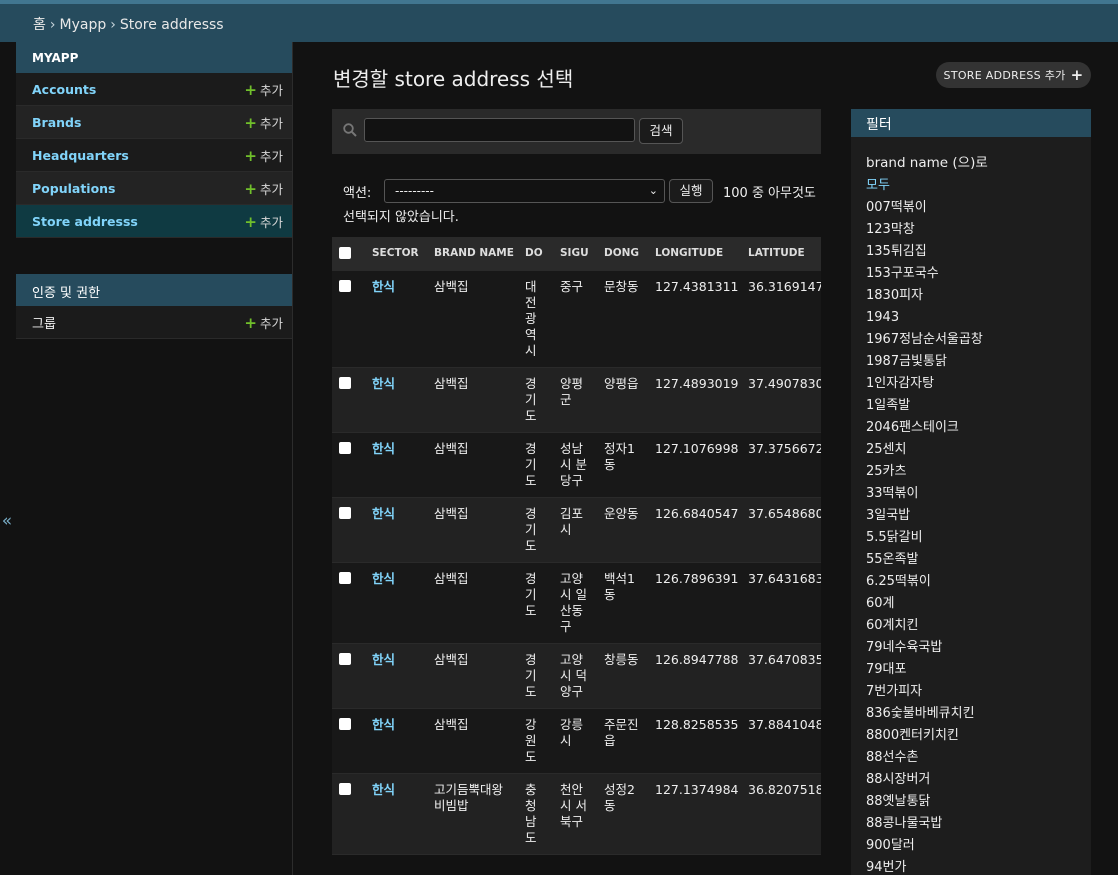  I want to click on model-link-store-addresss: Store addresss, so click(85, 221).